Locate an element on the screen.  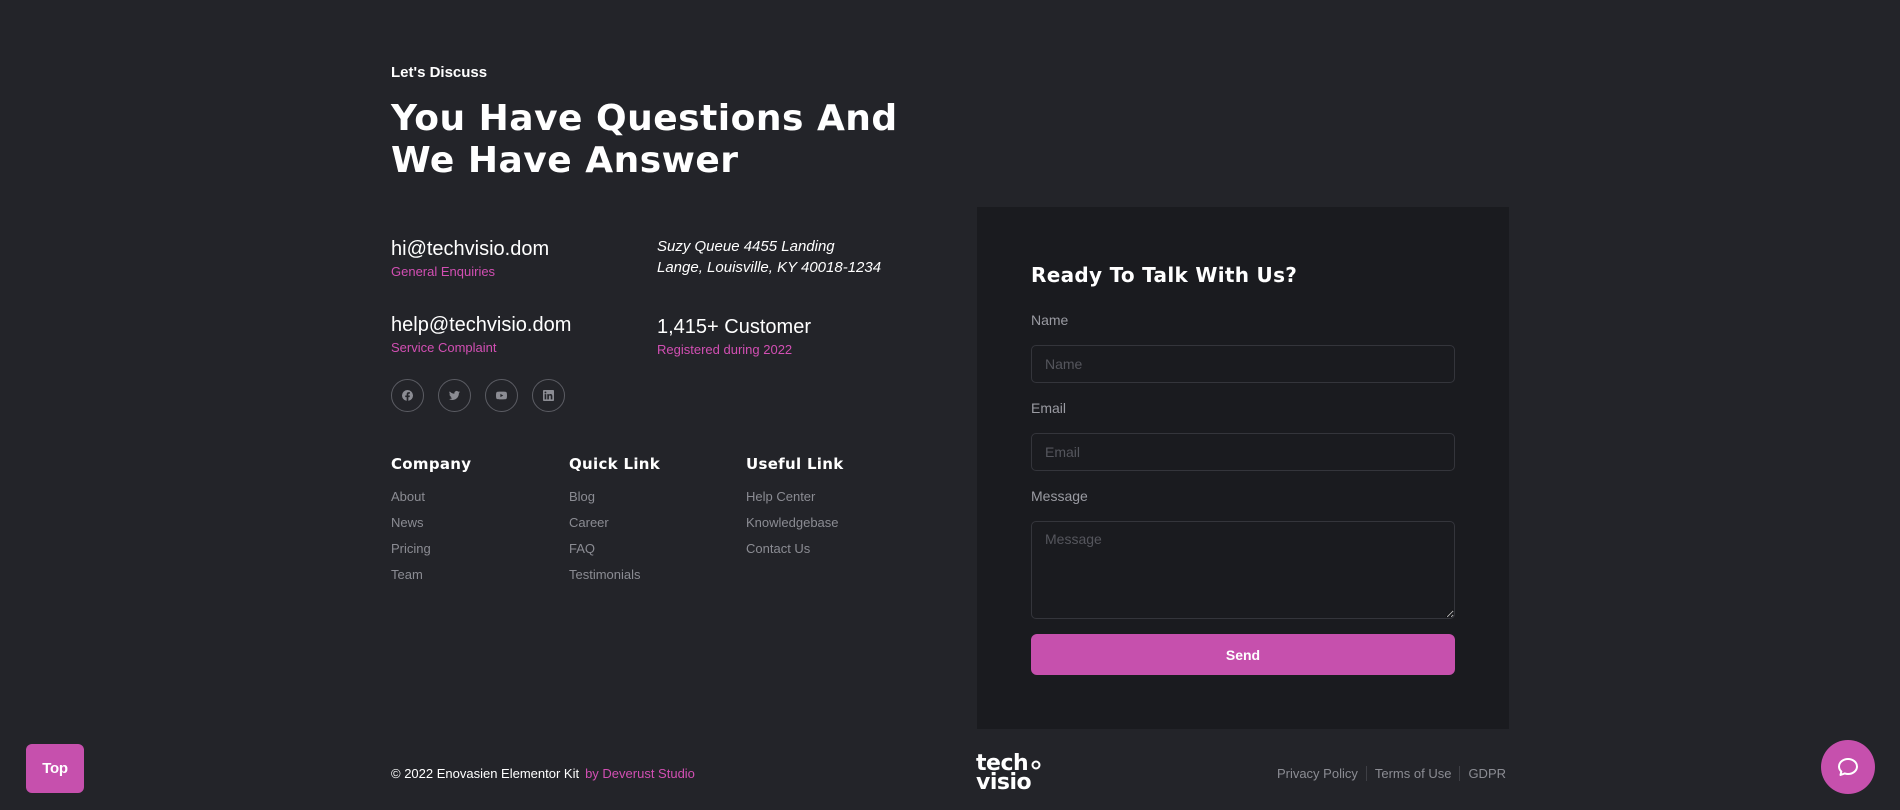
gdpr-link: GDPR is located at coordinates (1482, 773).